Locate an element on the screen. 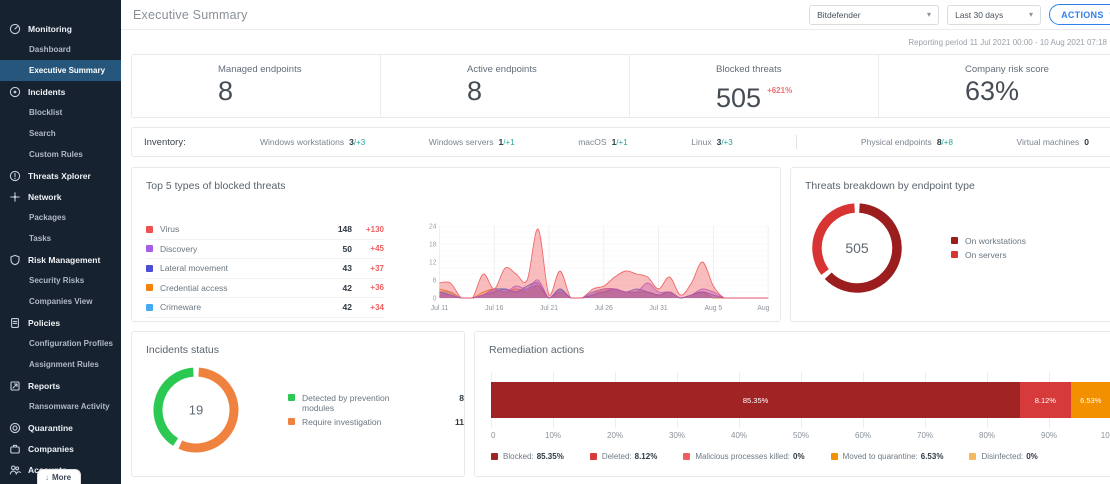 This screenshot has height=484, width=1110. company-select-value: Bitdefender is located at coordinates (839, 14).